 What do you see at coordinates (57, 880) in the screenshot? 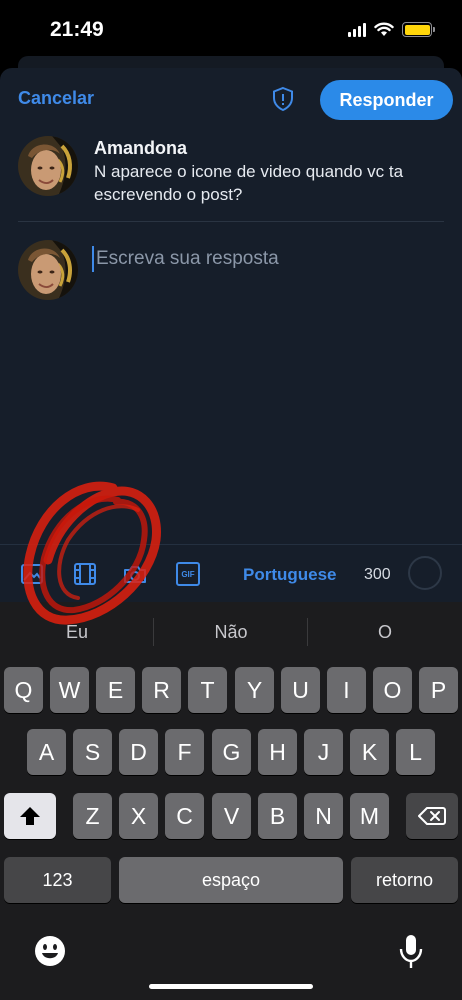
I see `numbers-key: 123` at bounding box center [57, 880].